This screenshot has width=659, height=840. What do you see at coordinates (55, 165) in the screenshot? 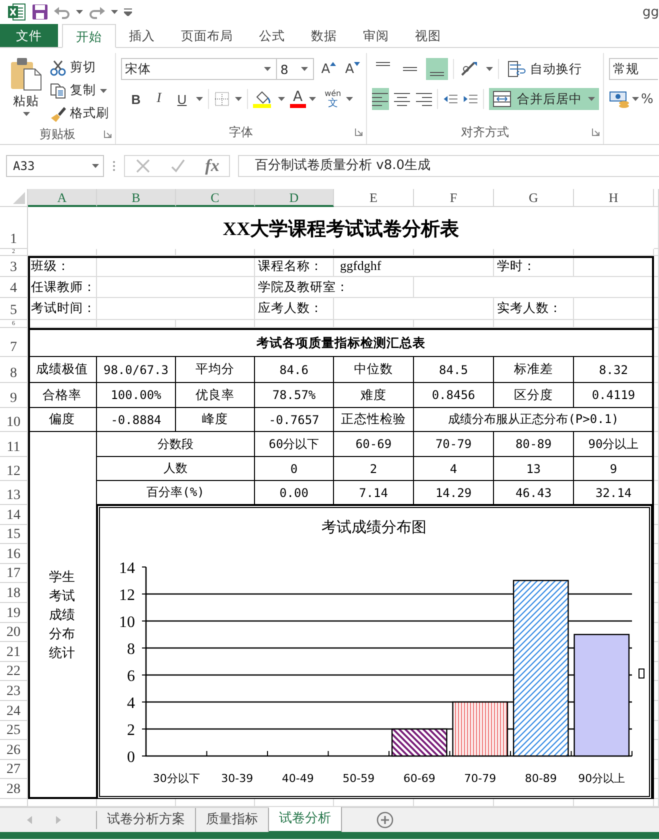
I see `name-box: A33` at bounding box center [55, 165].